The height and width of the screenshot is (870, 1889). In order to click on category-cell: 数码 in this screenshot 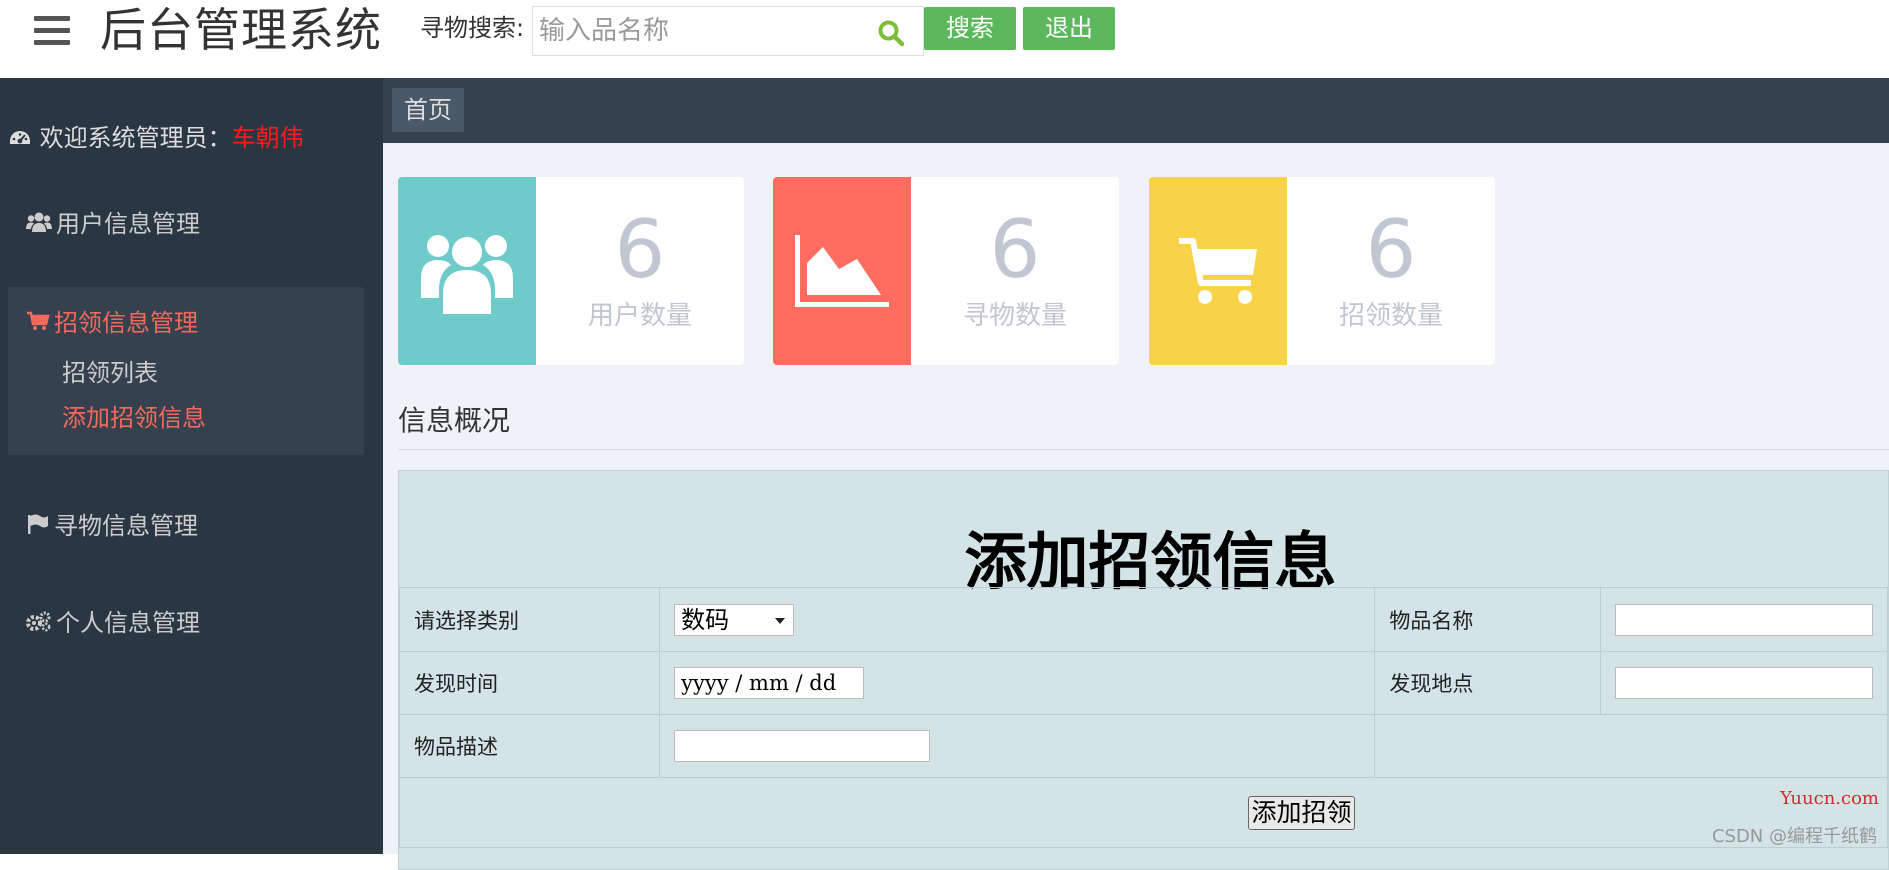, I will do `click(1017, 619)`.